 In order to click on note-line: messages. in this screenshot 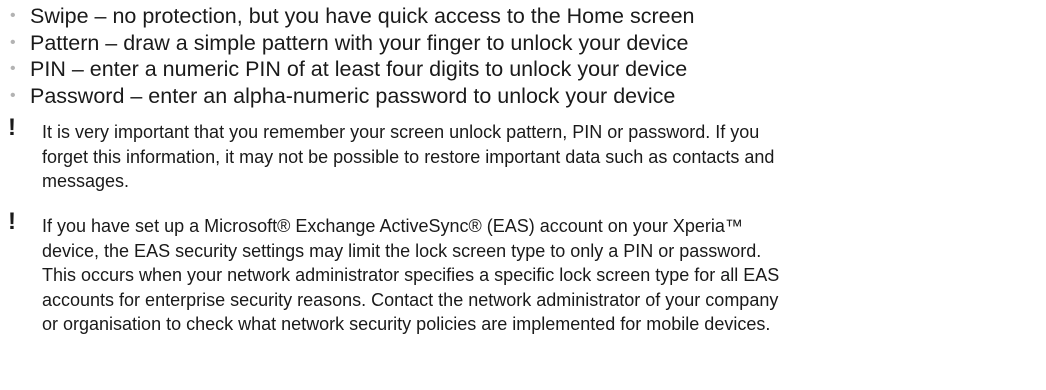, I will do `click(86, 181)`.